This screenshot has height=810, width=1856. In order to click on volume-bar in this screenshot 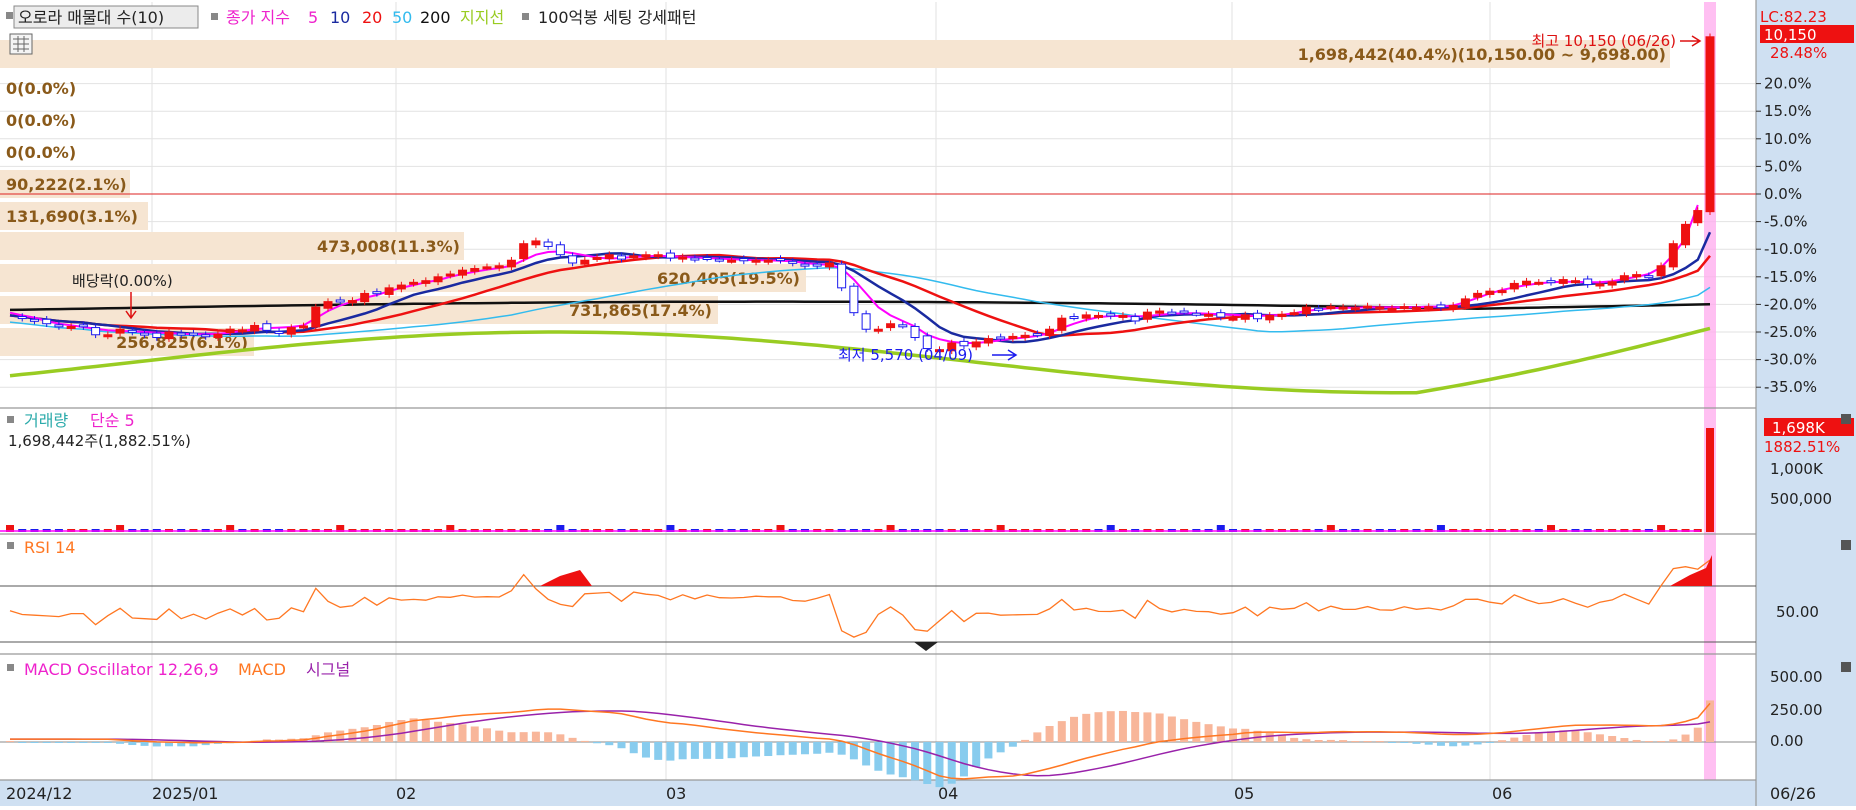, I will do `click(1710, 480)`.